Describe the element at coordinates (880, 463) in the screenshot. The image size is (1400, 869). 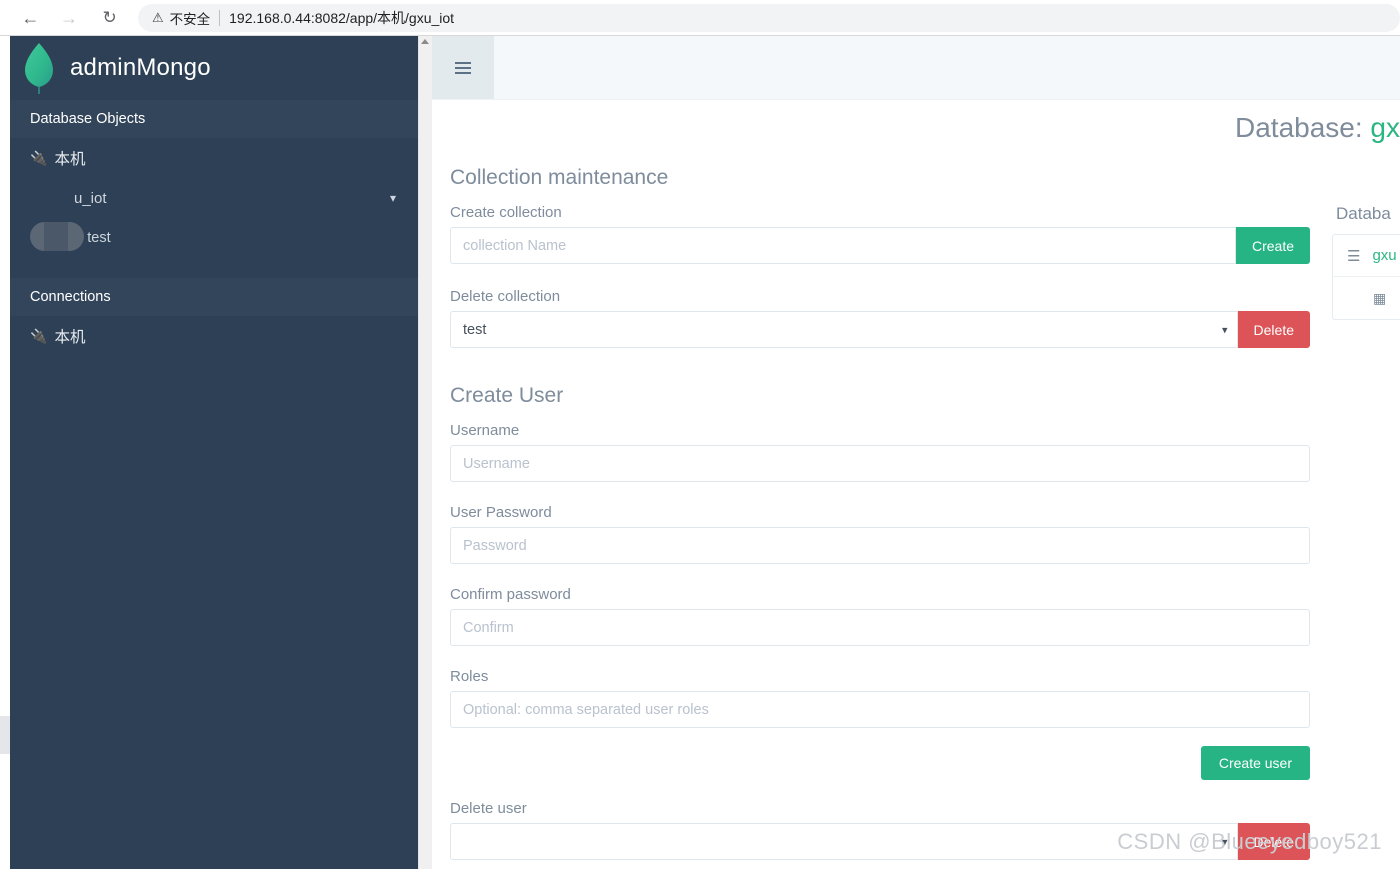
I see `username-input` at that location.